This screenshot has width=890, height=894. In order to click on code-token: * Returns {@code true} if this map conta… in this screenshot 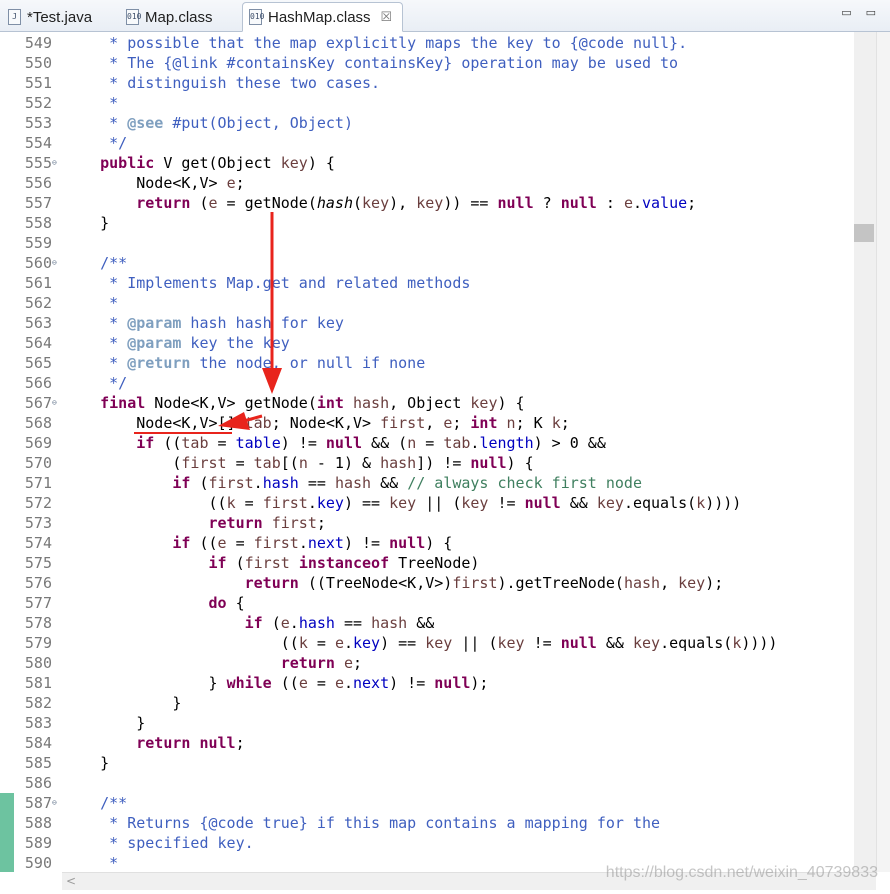, I will do `click(362, 823)`.